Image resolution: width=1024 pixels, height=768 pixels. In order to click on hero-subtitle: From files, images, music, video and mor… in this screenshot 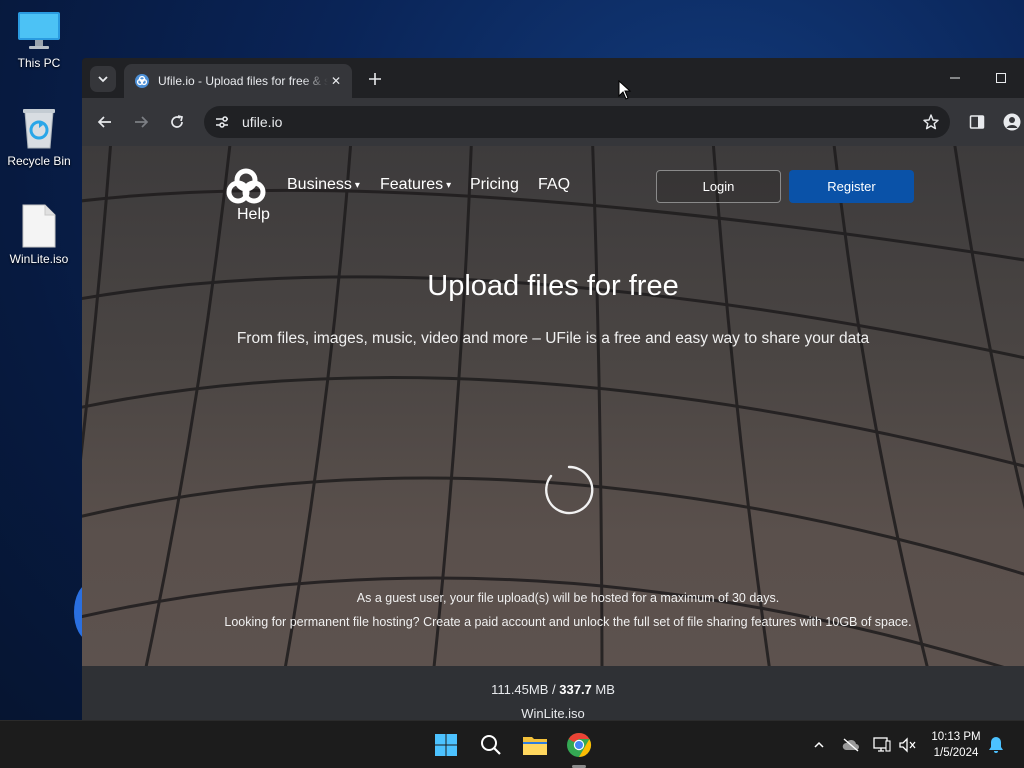, I will do `click(553, 338)`.